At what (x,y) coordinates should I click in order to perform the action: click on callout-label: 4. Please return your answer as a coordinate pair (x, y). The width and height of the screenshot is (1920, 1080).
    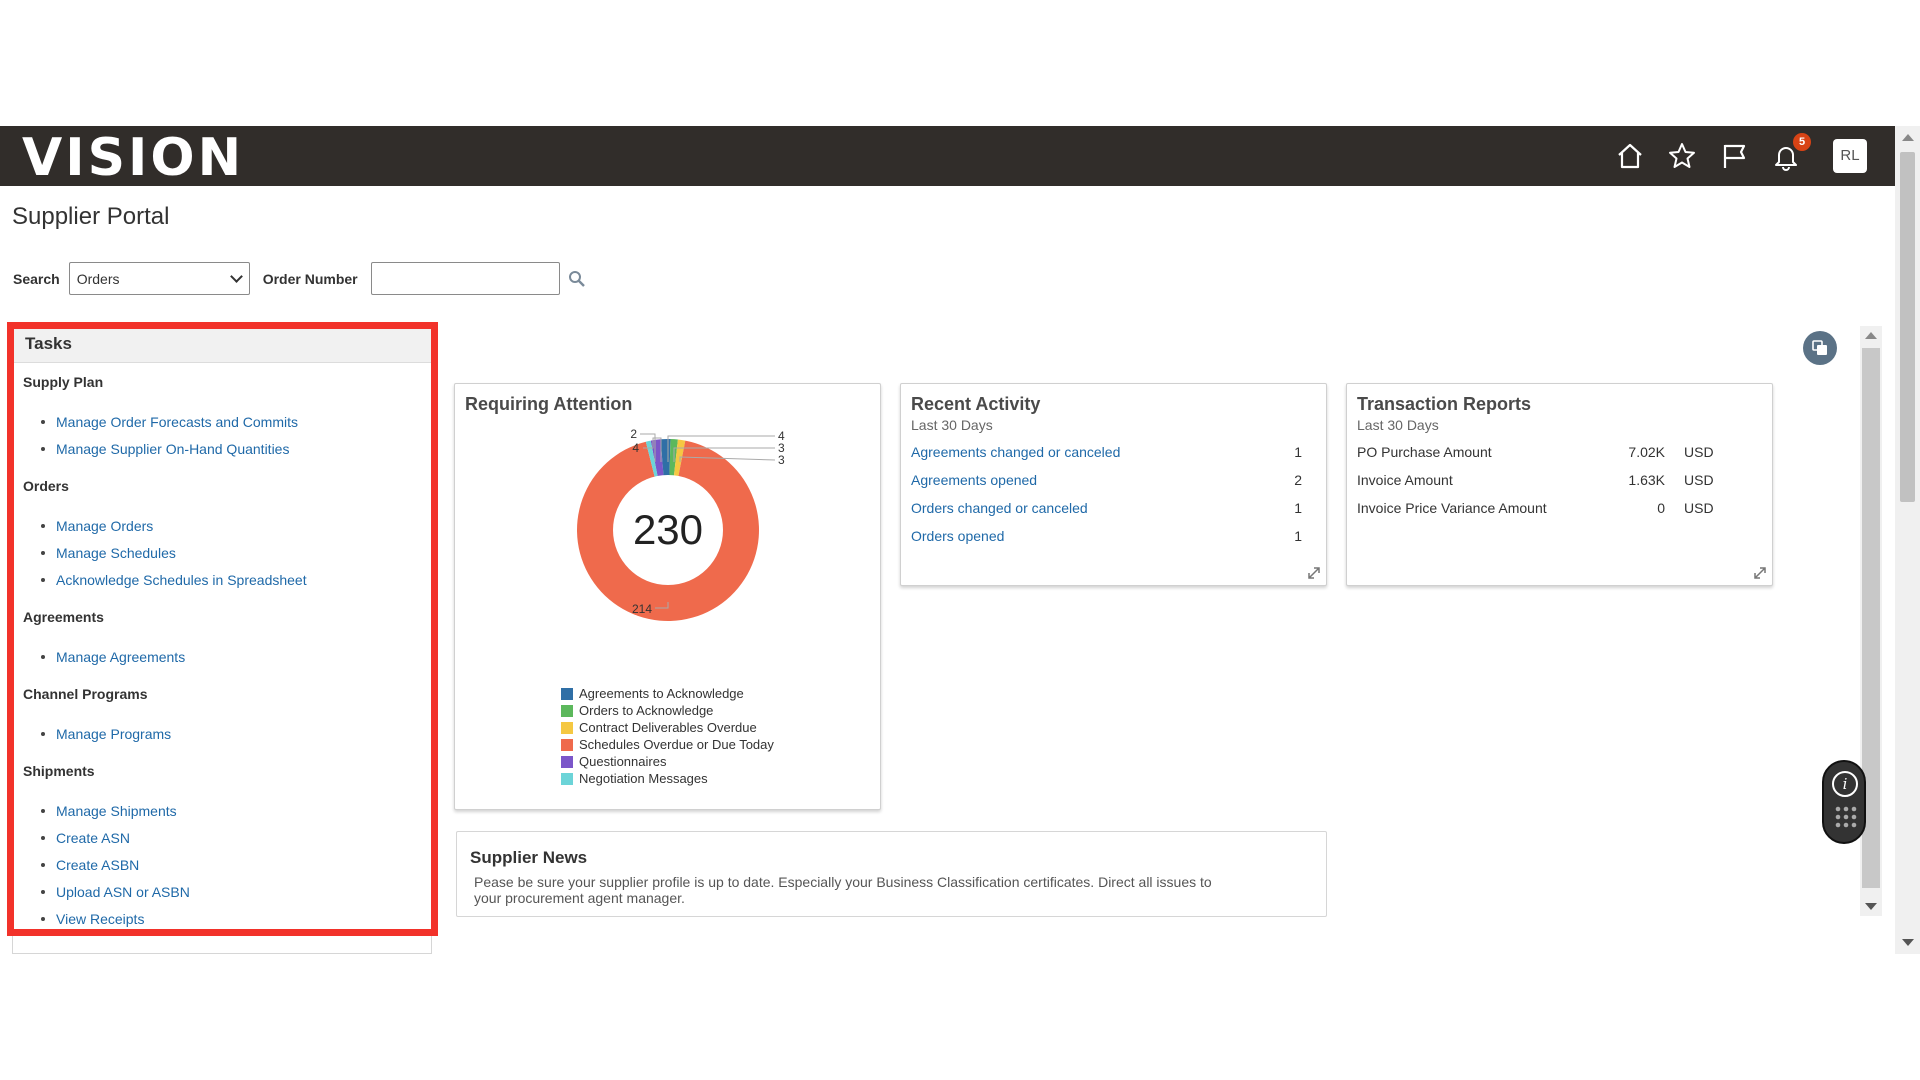
    Looking at the image, I should click on (635, 448).